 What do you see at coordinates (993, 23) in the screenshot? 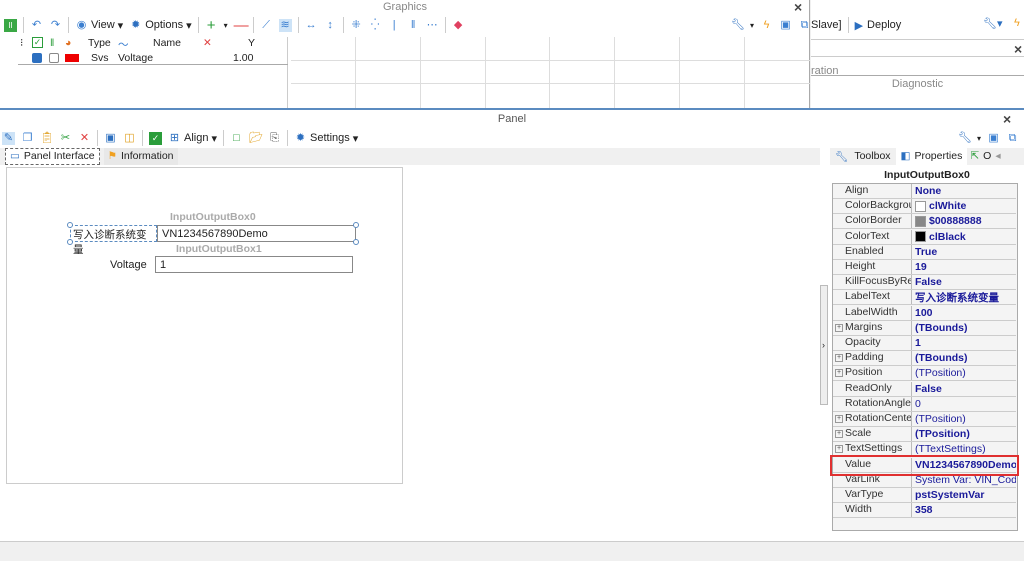
I see `wrench-icon: 🔧︎▾` at bounding box center [993, 23].